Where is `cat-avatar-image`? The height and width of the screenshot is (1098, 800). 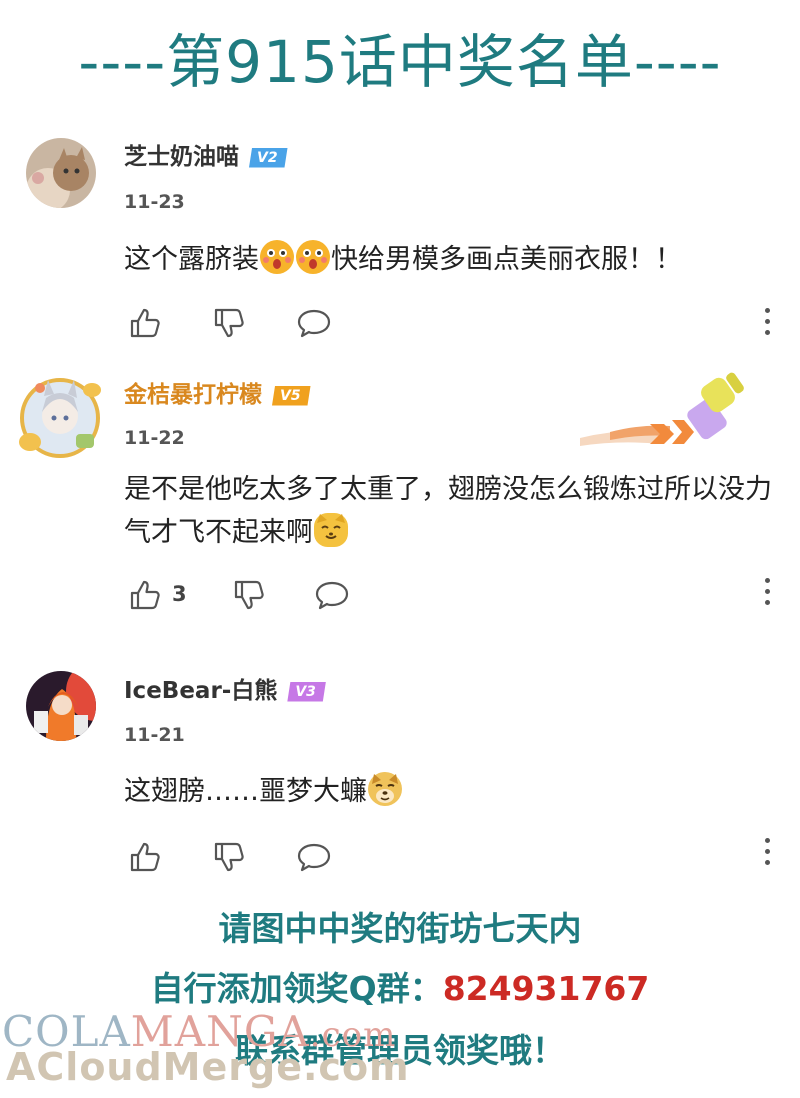 cat-avatar-image is located at coordinates (61, 173).